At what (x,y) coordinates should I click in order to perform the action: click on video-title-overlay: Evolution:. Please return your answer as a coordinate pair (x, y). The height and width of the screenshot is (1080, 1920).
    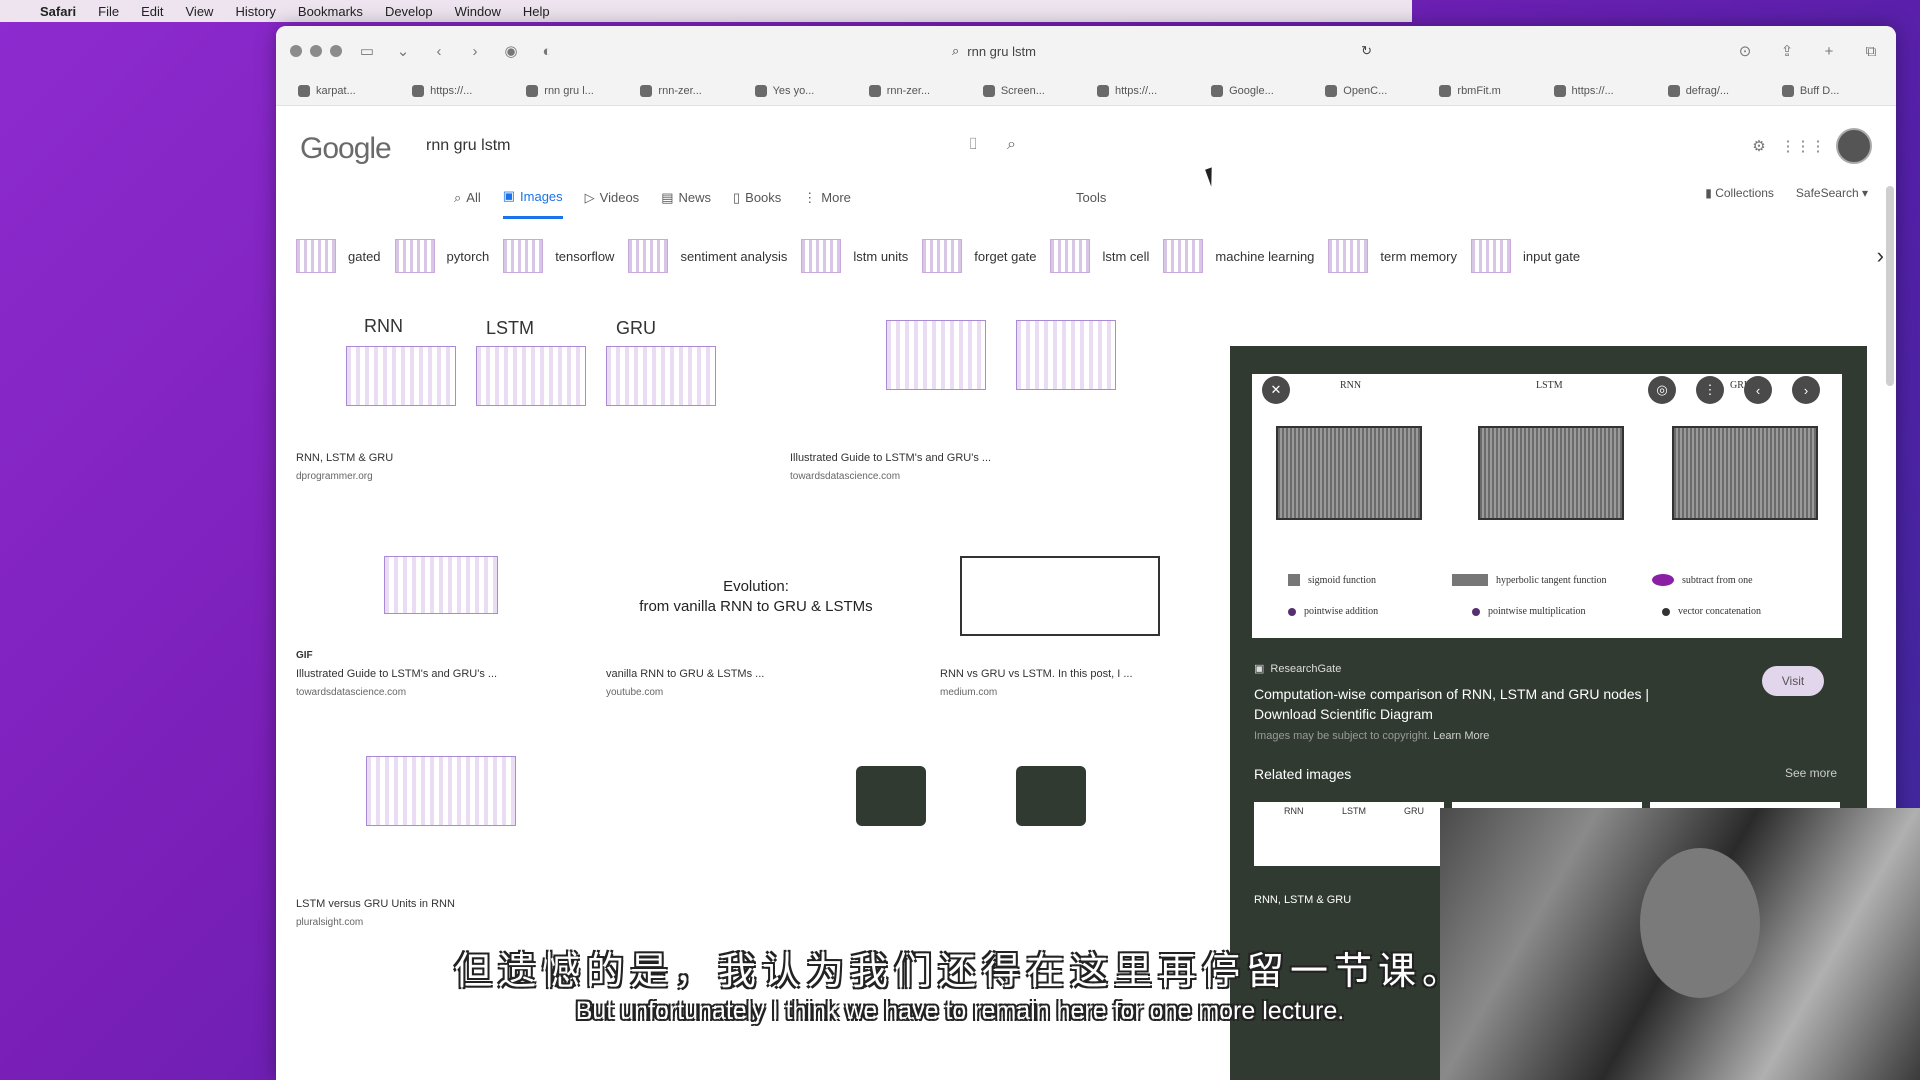
    Looking at the image, I should click on (756, 586).